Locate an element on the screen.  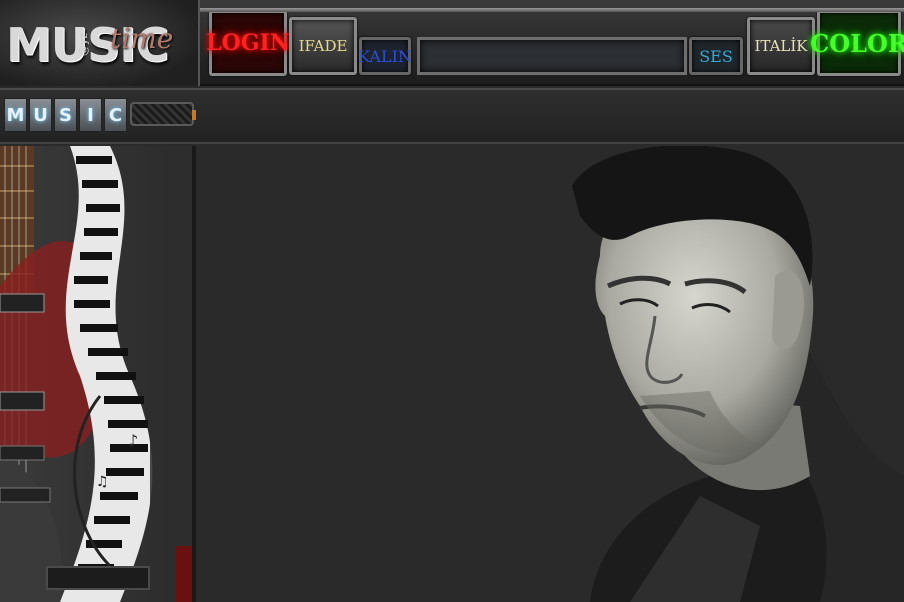
music-letter: I is located at coordinates (90, 115).